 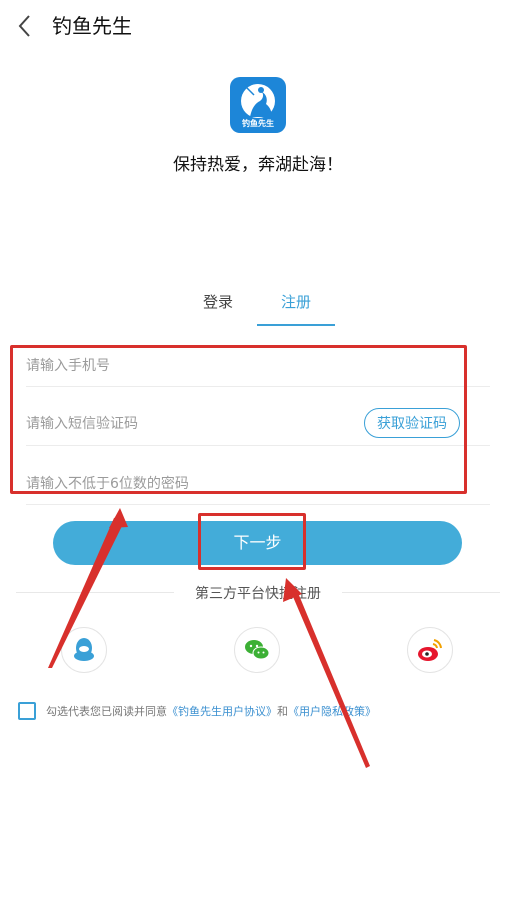 I want to click on tab-register: 注册, so click(x=296, y=302).